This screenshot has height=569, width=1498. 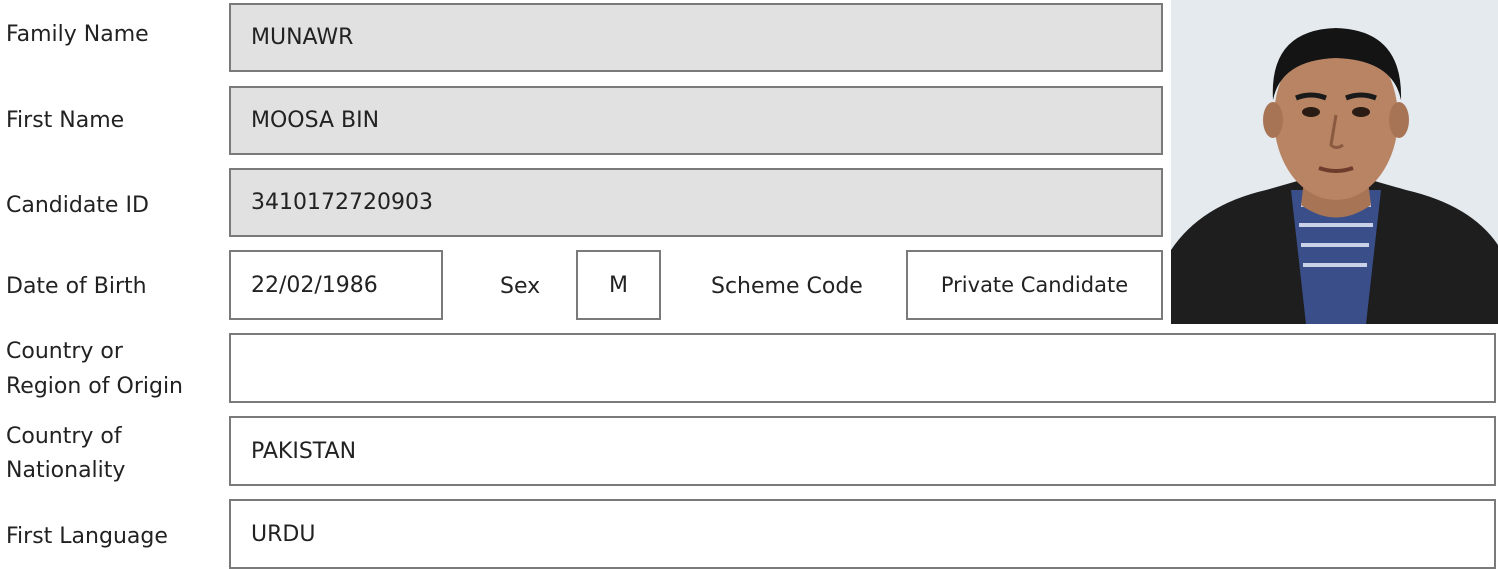 I want to click on sex-label: Sex, so click(x=520, y=286).